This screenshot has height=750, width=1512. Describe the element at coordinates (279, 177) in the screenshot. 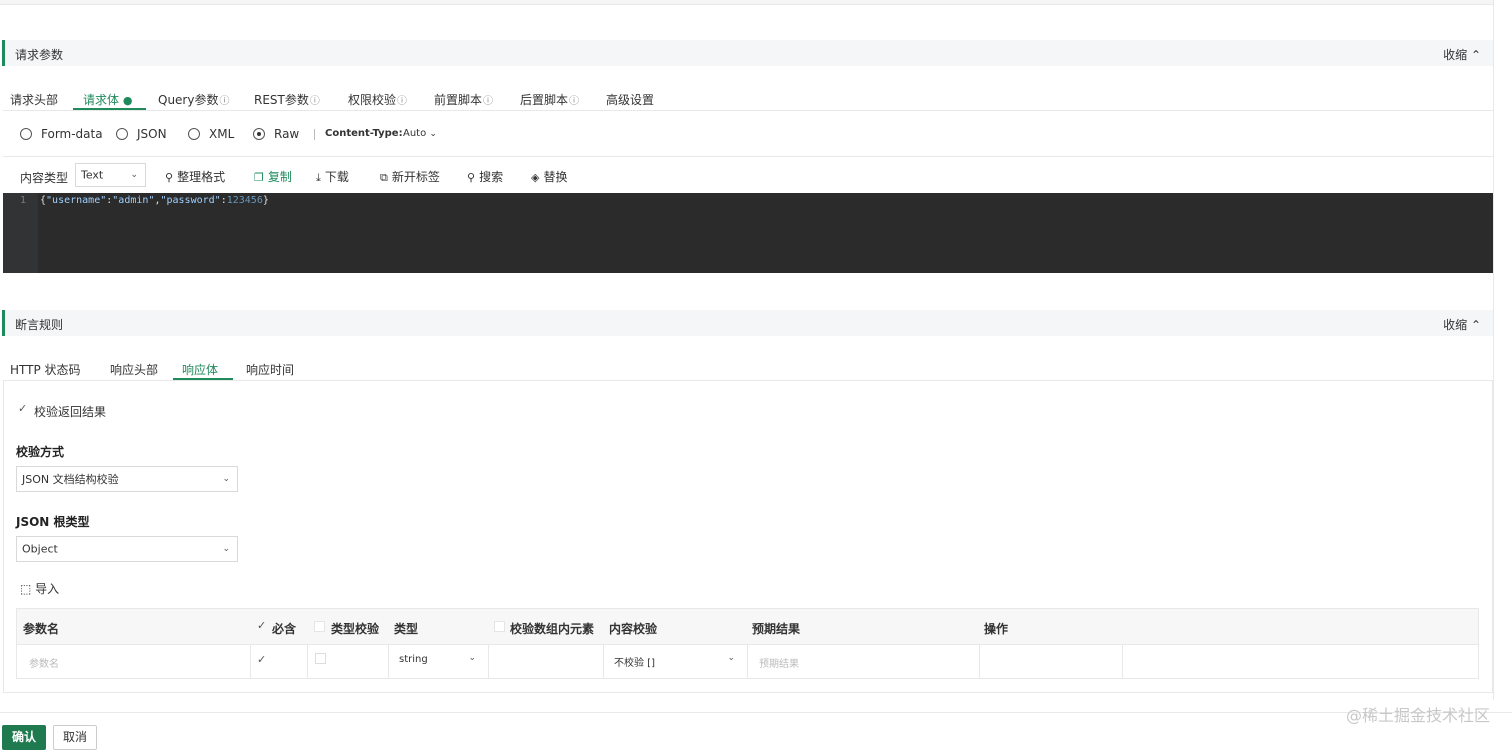

I see `copy-button-label: 复制` at that location.